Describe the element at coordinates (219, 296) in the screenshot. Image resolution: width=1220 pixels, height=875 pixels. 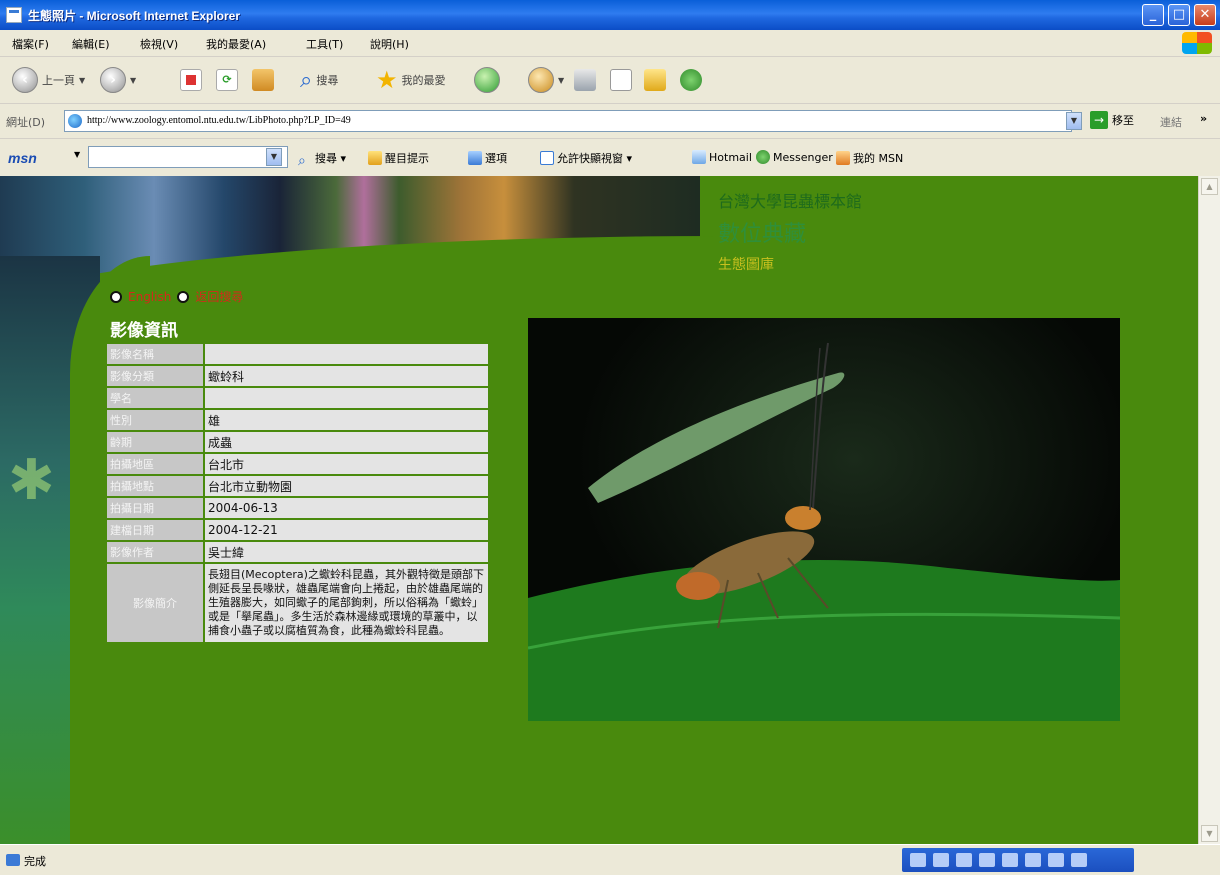
I see `back-to-search-link: 返回搜尋` at that location.